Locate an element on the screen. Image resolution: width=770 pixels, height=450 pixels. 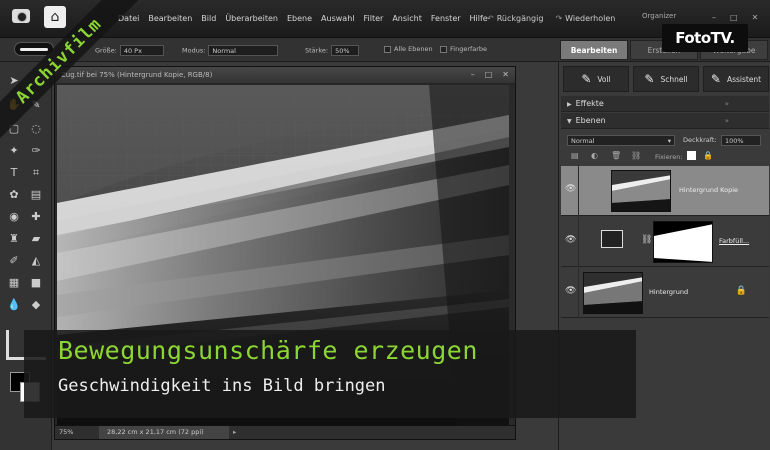
expanded-triangle-icon: ▼ is located at coordinates (569, 121).